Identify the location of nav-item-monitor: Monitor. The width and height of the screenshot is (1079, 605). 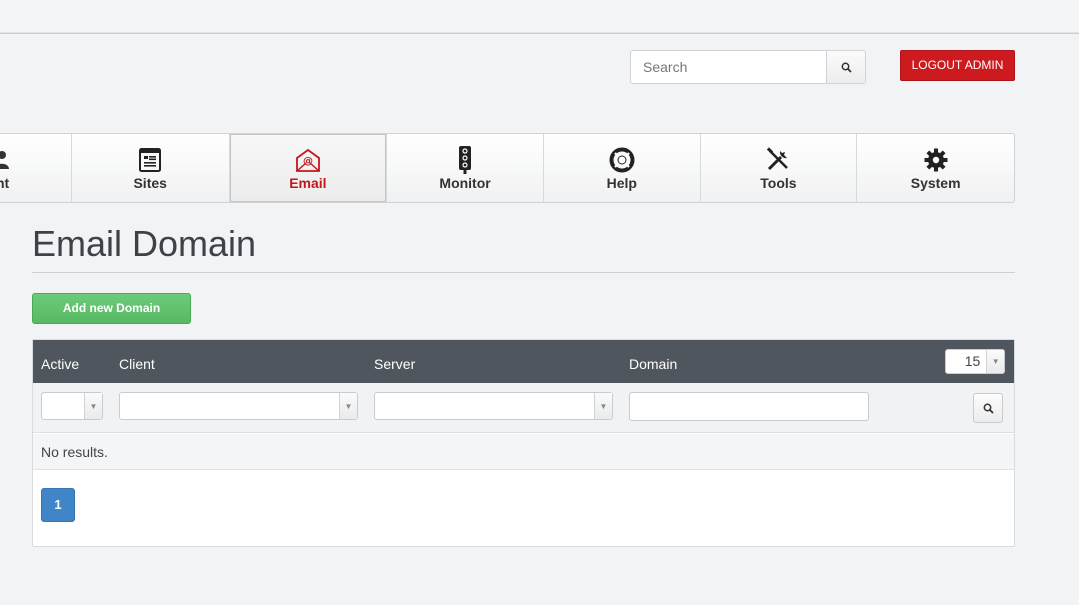
(465, 168).